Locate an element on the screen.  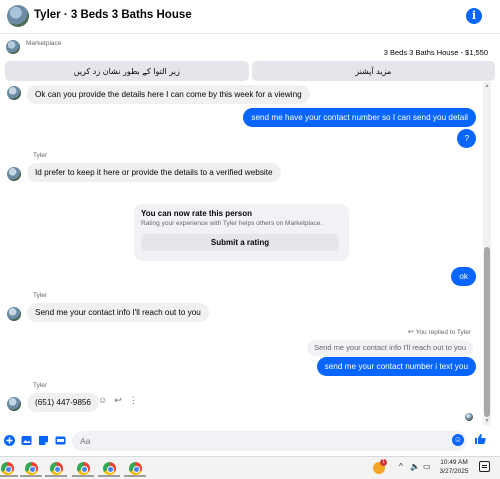
clock-time: 10:49 AM is located at coordinates (454, 462).